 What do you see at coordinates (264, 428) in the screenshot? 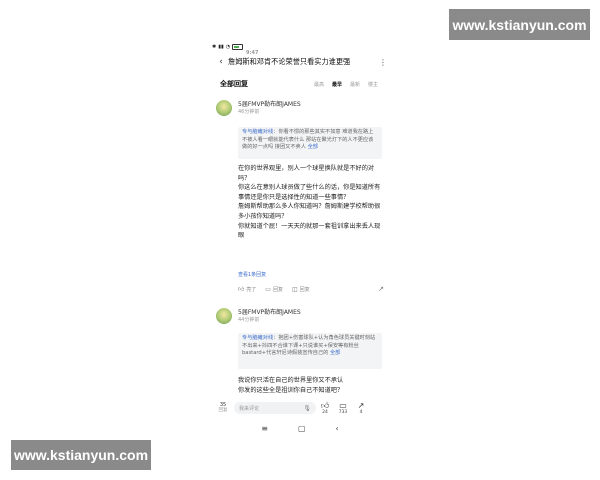
I see `menu-icon: ≡` at bounding box center [264, 428].